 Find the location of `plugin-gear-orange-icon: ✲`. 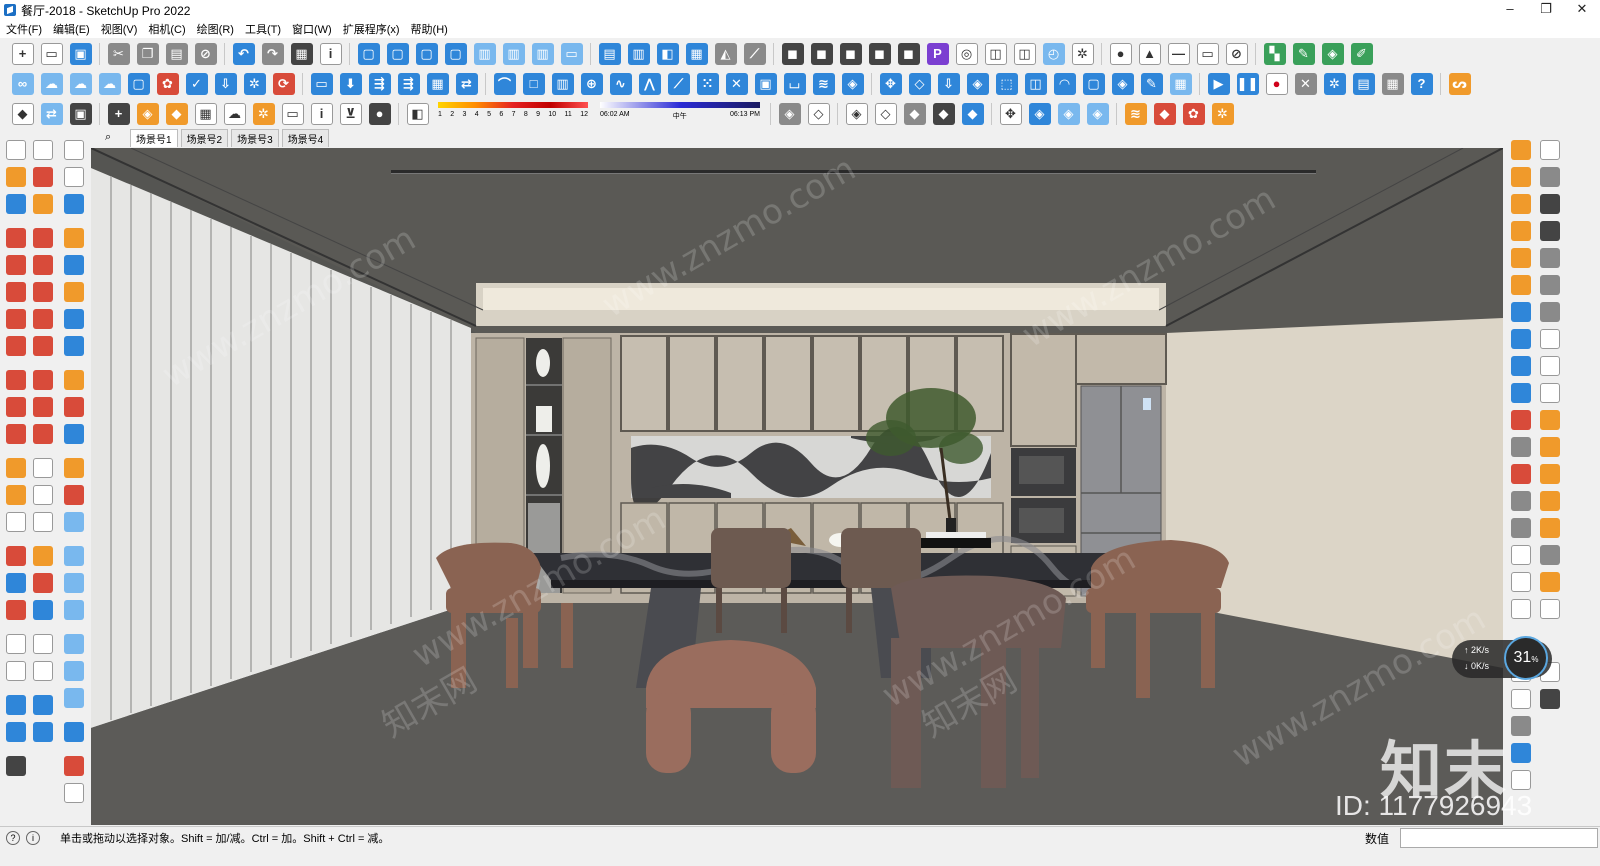

plugin-gear-orange-icon: ✲ is located at coordinates (1222, 113).